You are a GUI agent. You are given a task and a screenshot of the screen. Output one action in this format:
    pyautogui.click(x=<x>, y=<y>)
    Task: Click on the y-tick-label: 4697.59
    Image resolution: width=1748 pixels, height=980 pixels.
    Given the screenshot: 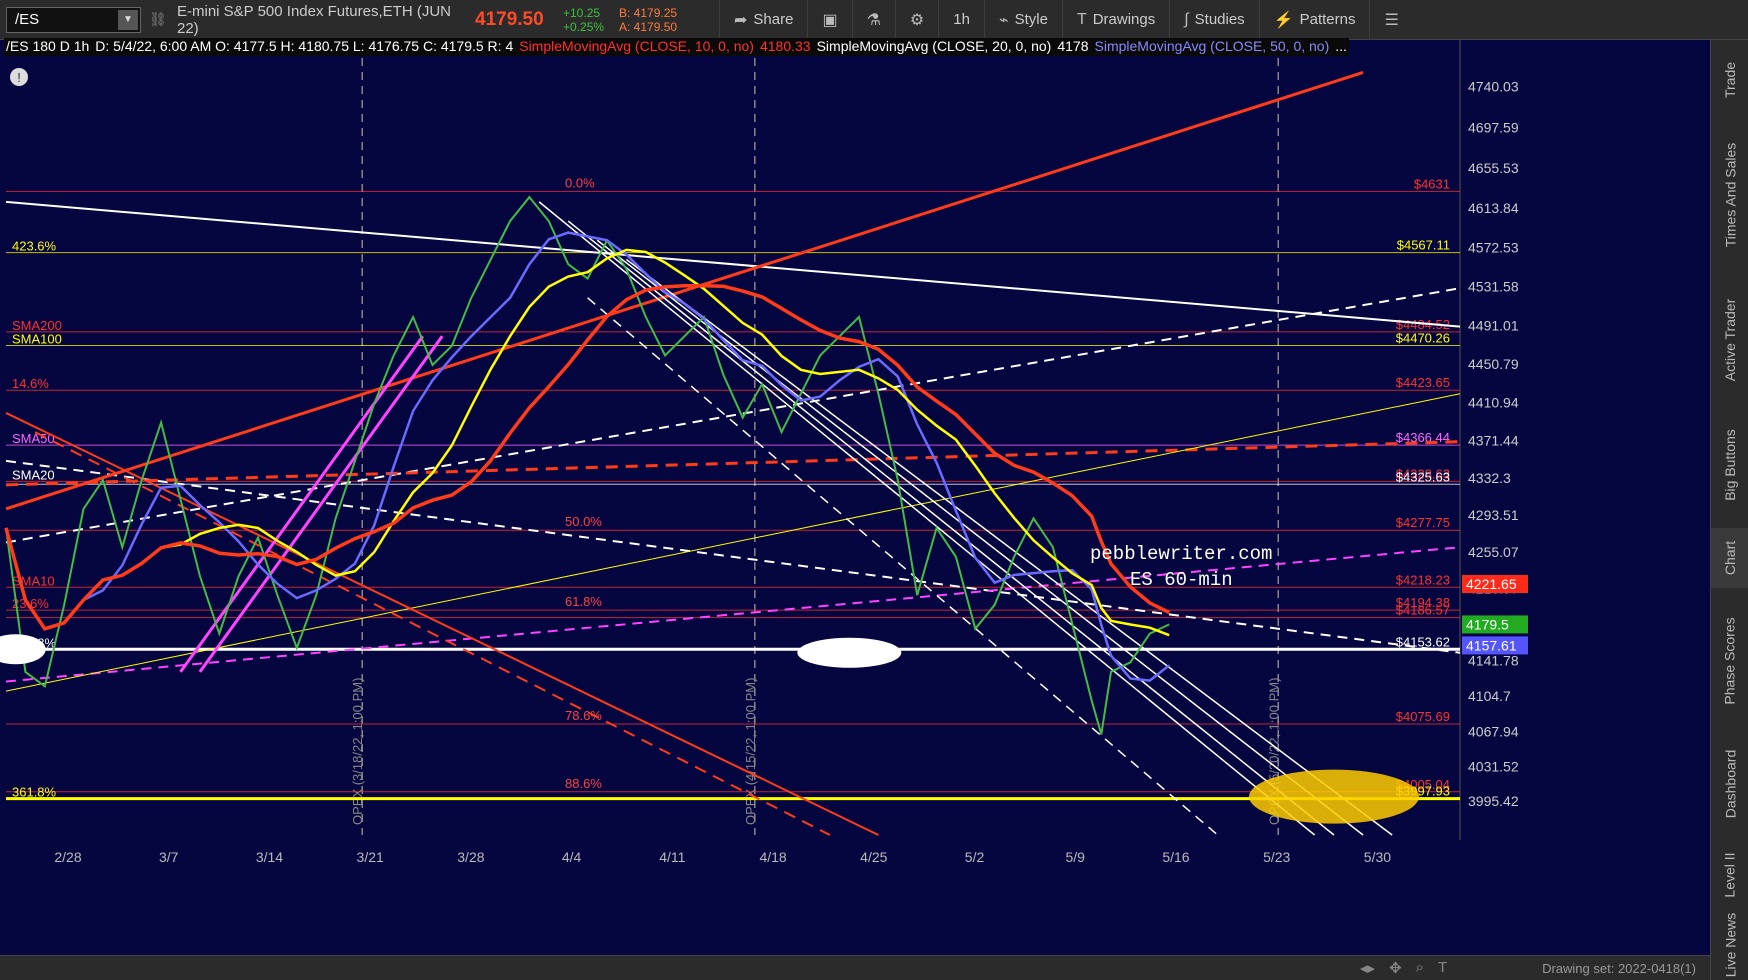 What is the action you would take?
    pyautogui.click(x=1493, y=127)
    